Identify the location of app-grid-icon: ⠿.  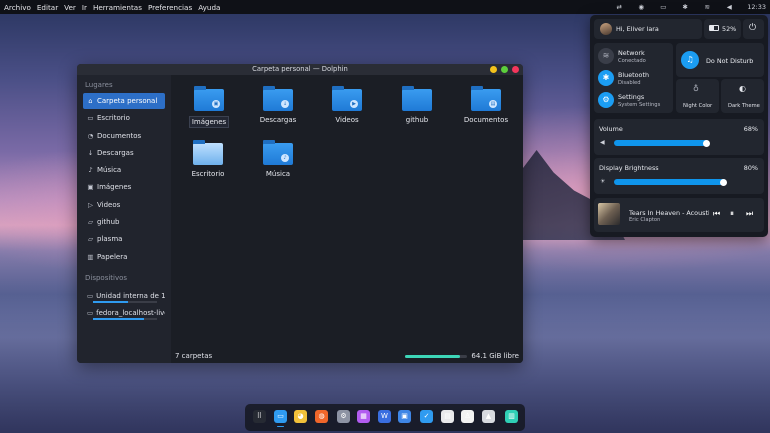
(259, 416).